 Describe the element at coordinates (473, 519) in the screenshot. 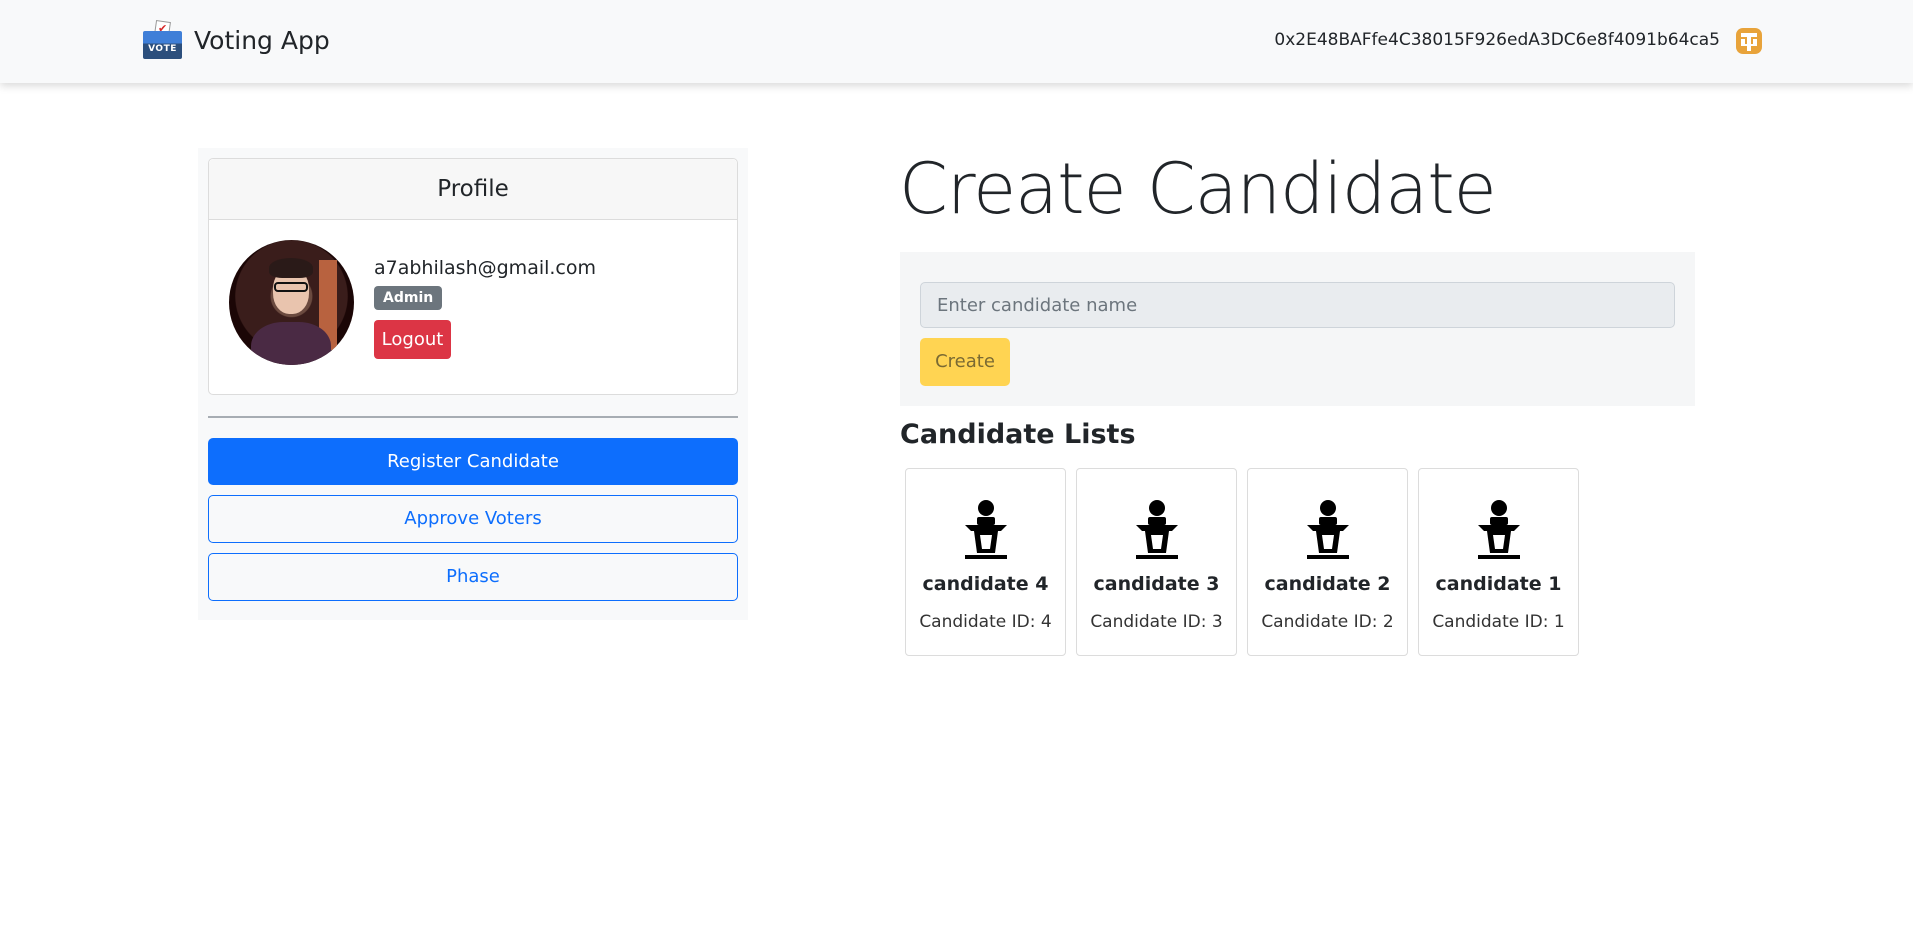

I see `approve-voters-button: Approve Voters` at that location.